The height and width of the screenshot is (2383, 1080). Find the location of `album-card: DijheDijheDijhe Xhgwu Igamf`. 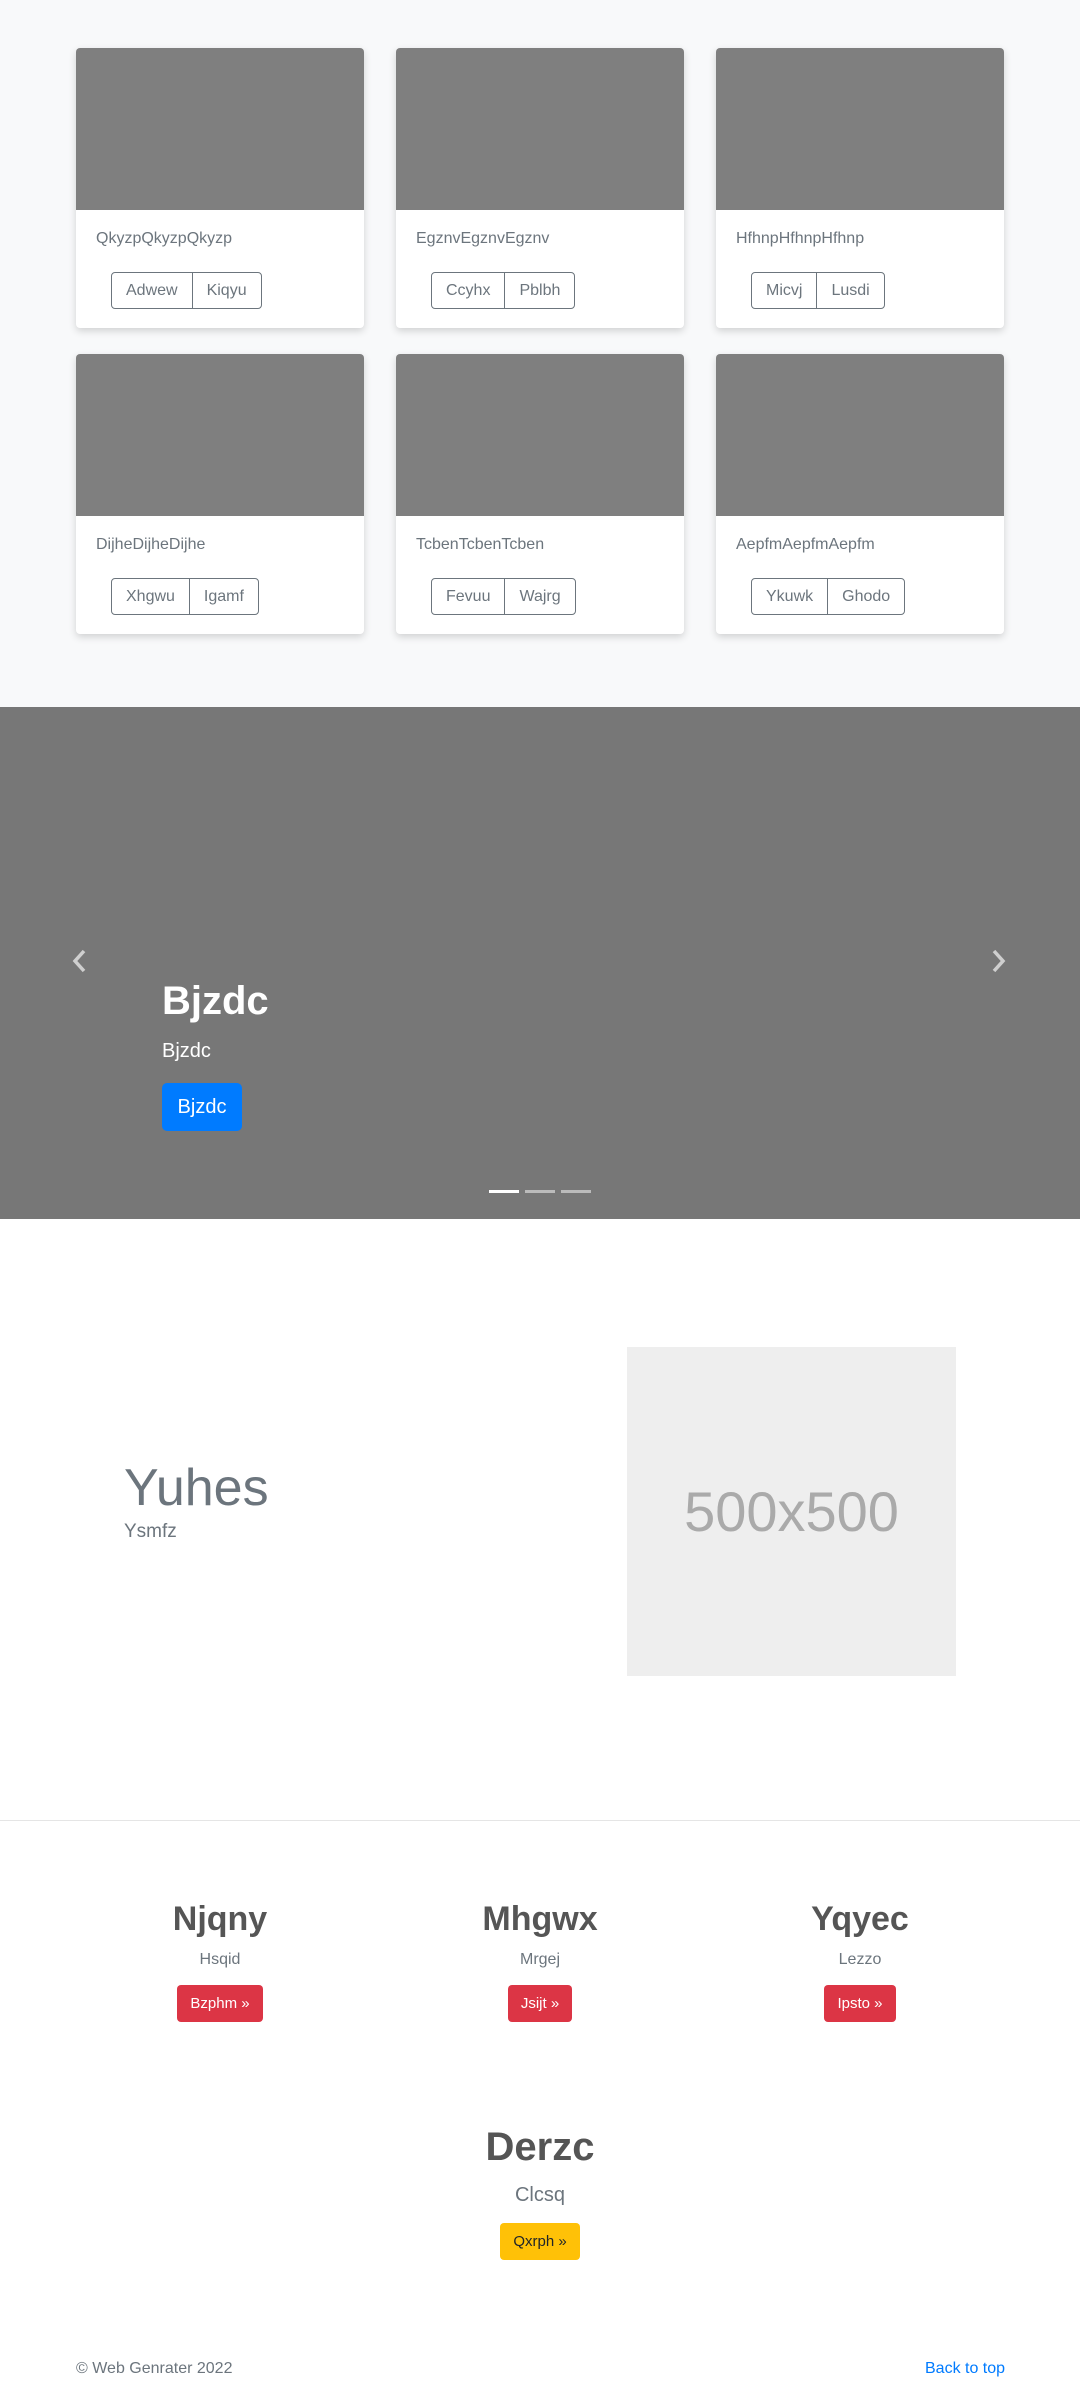

album-card: DijheDijheDijhe Xhgwu Igamf is located at coordinates (220, 494).